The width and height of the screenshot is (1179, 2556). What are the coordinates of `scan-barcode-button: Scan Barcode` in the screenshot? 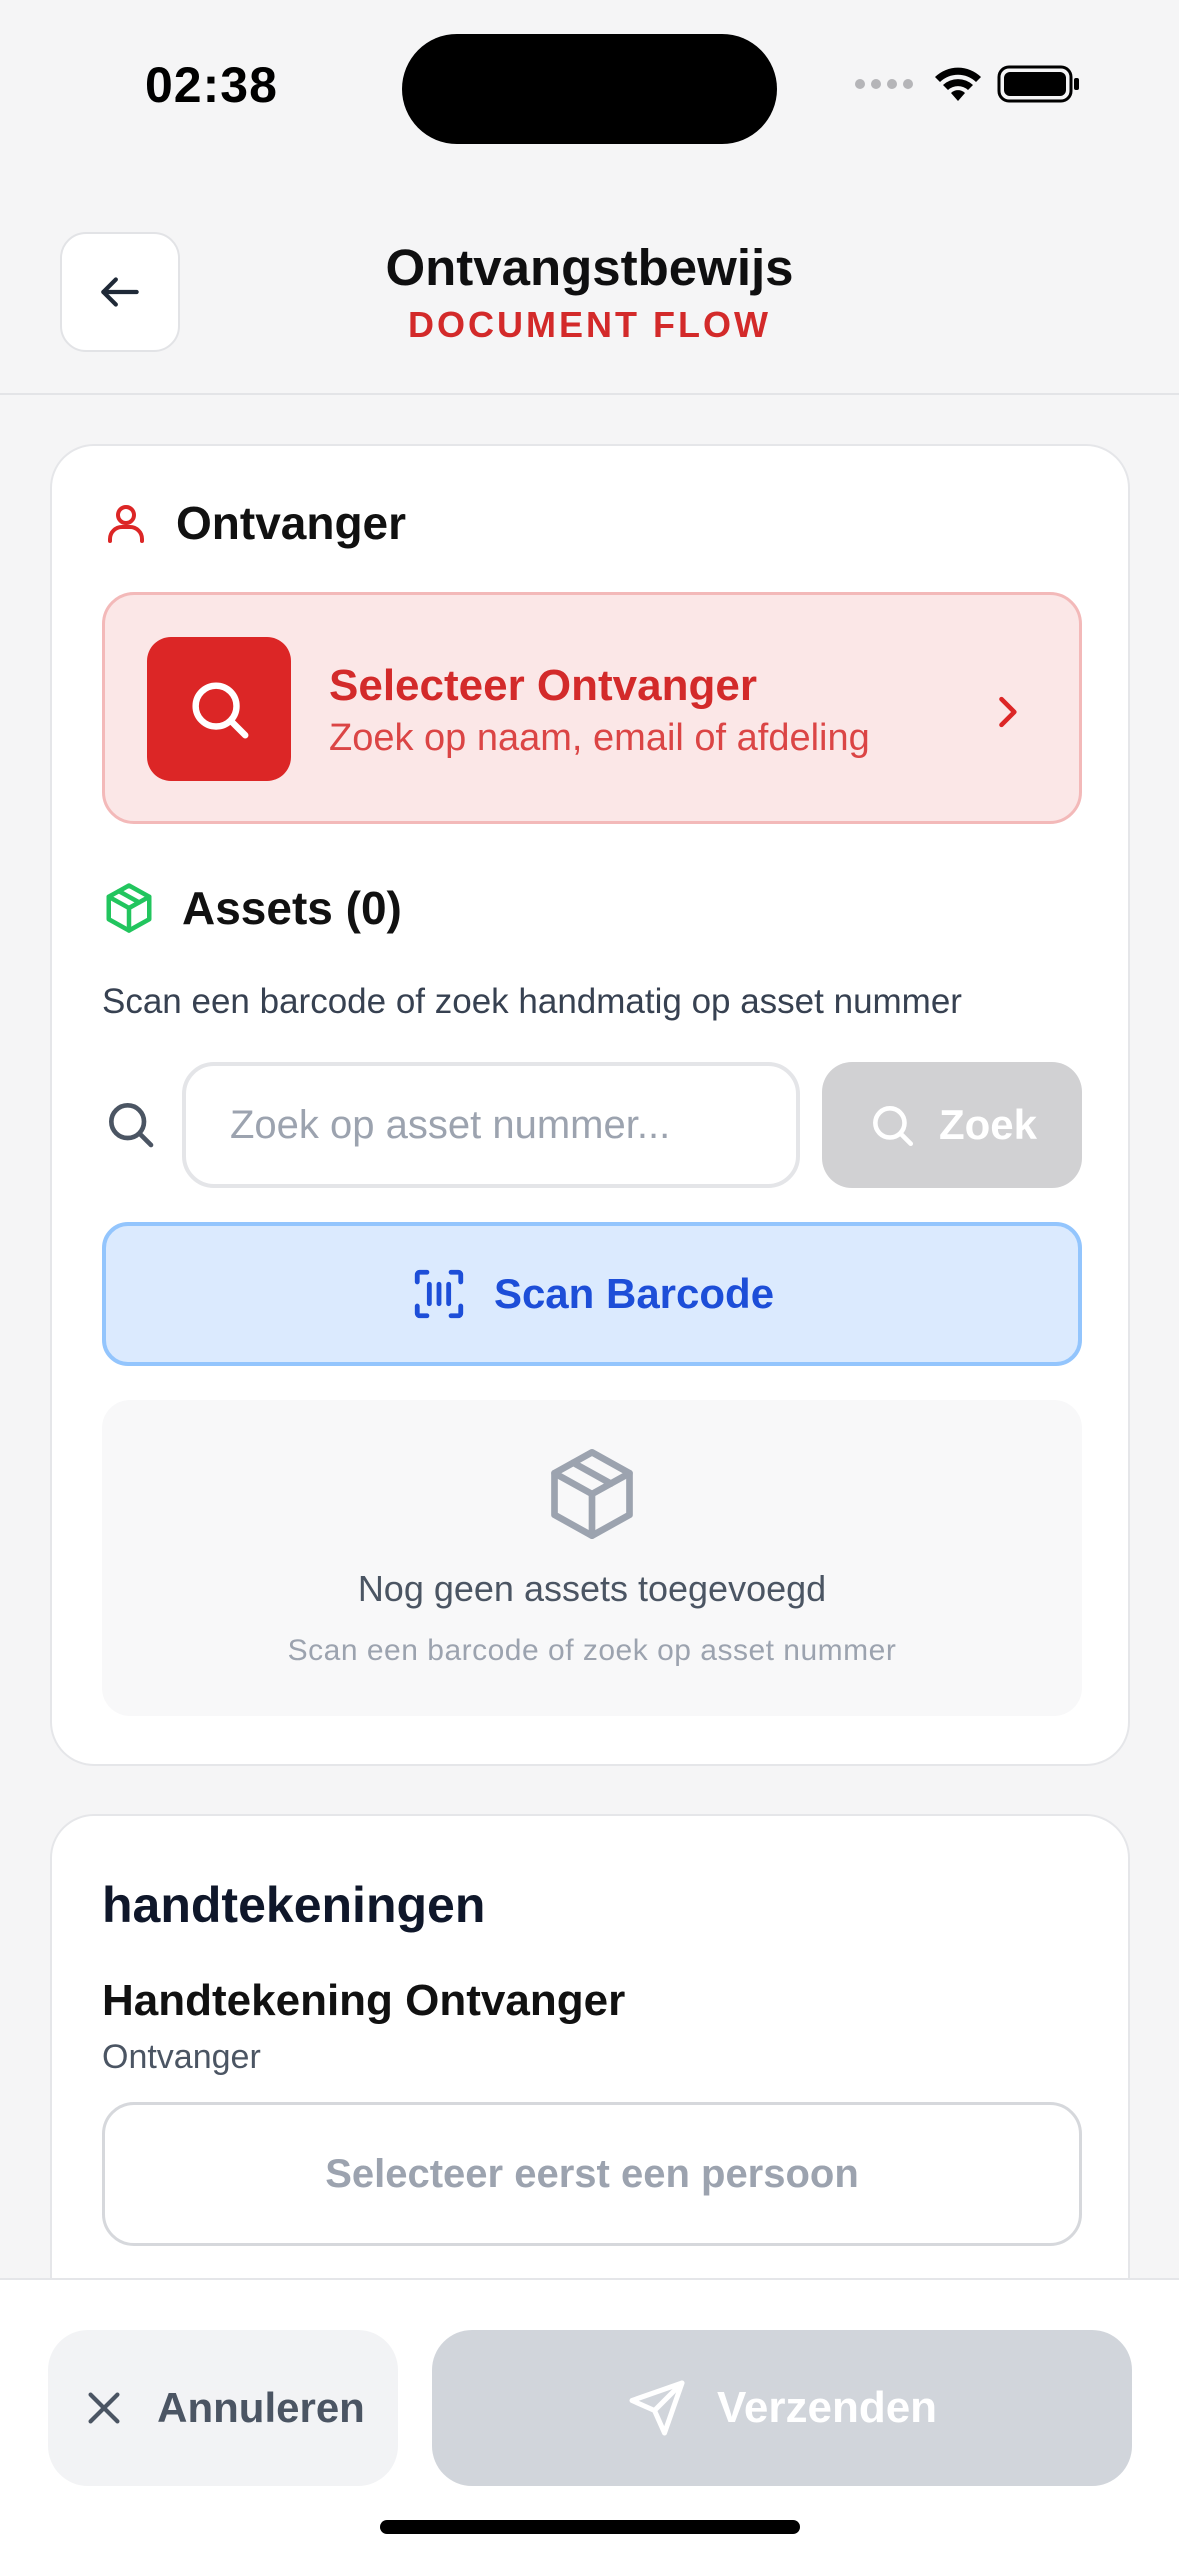 It's located at (592, 1294).